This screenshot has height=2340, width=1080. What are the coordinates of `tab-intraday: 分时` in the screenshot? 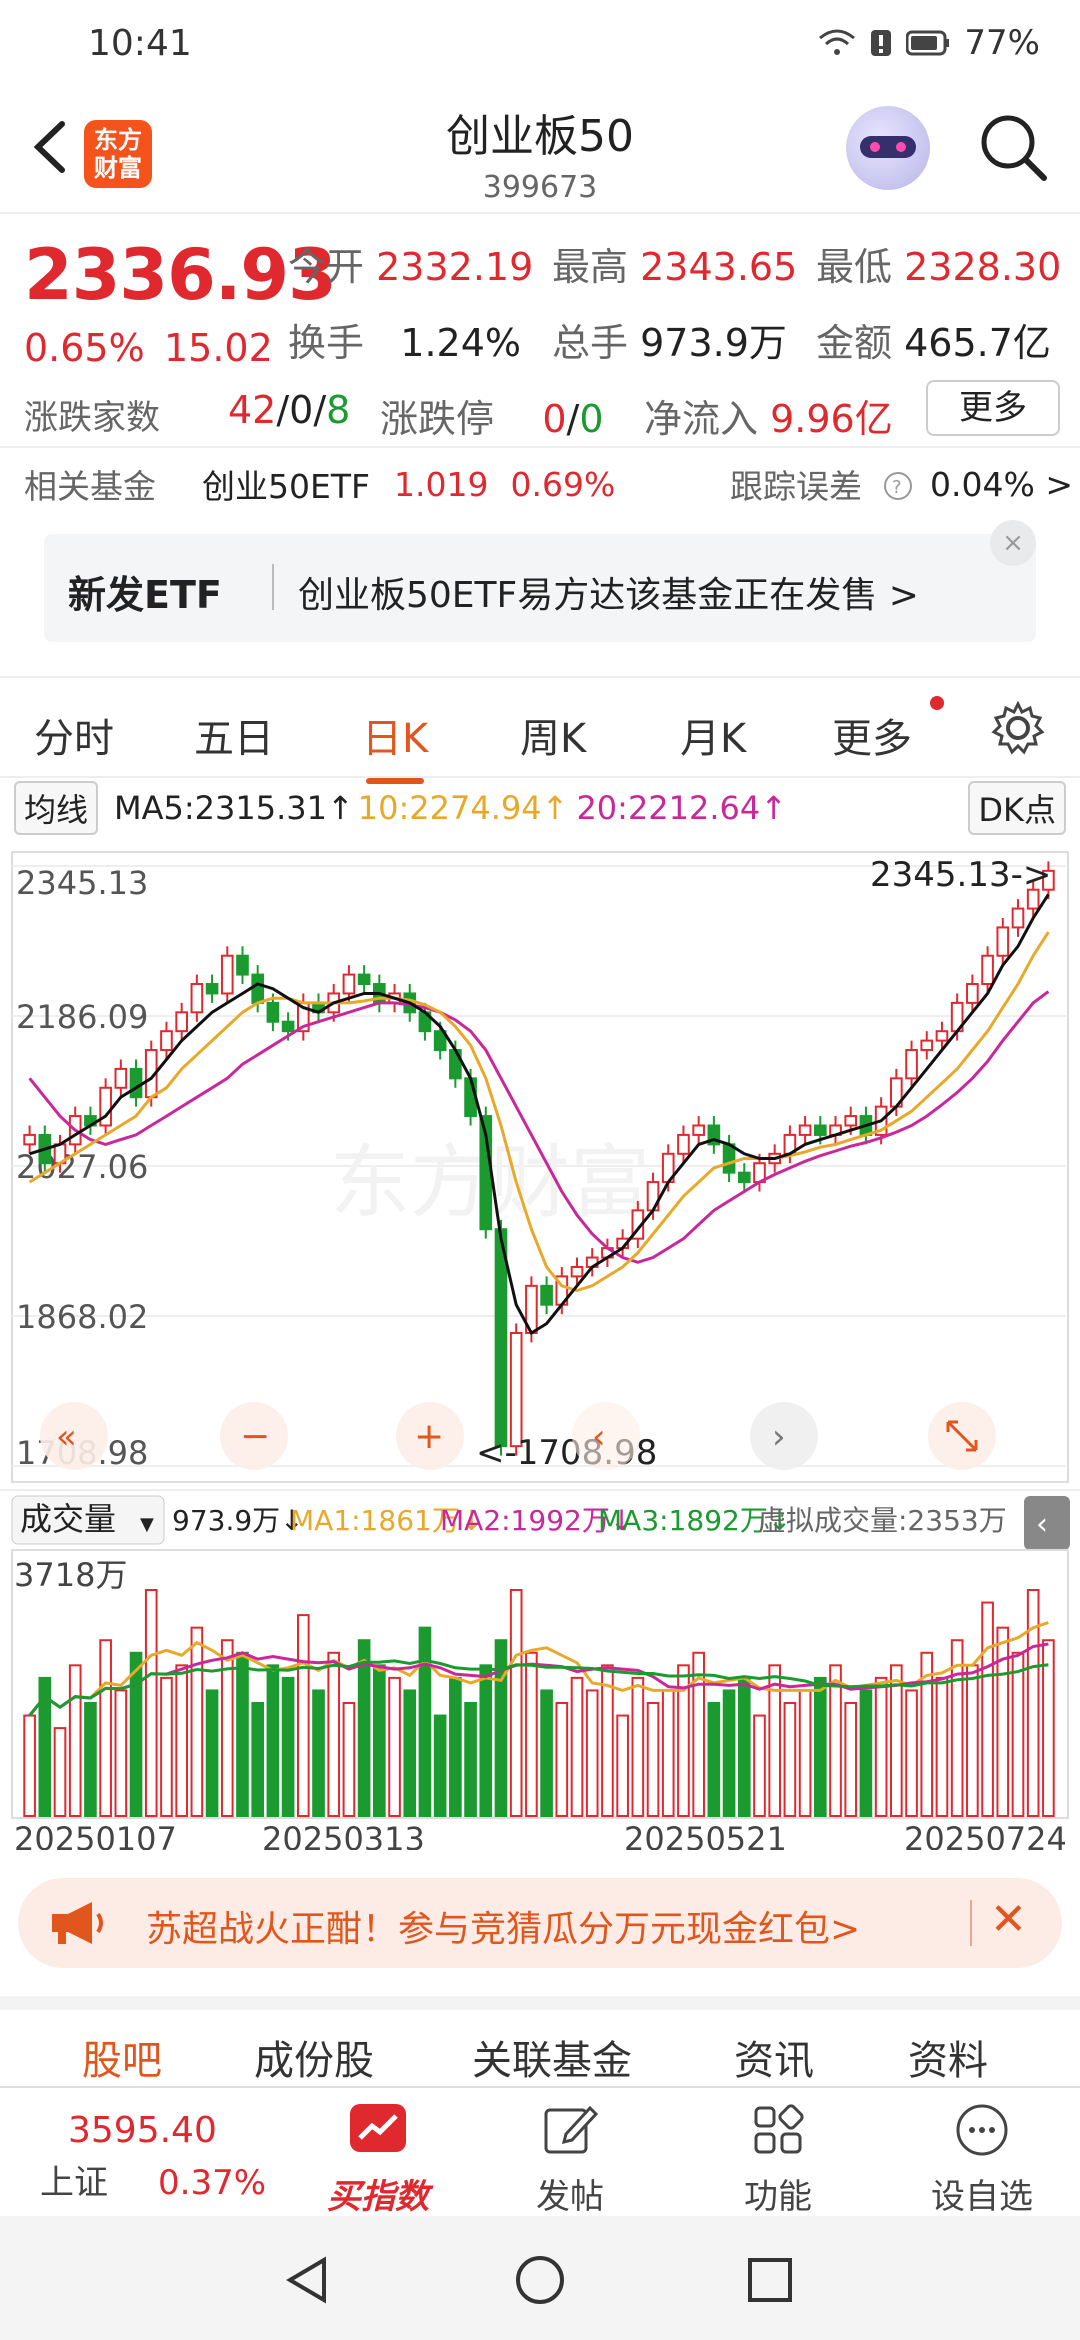 It's located at (74, 735).